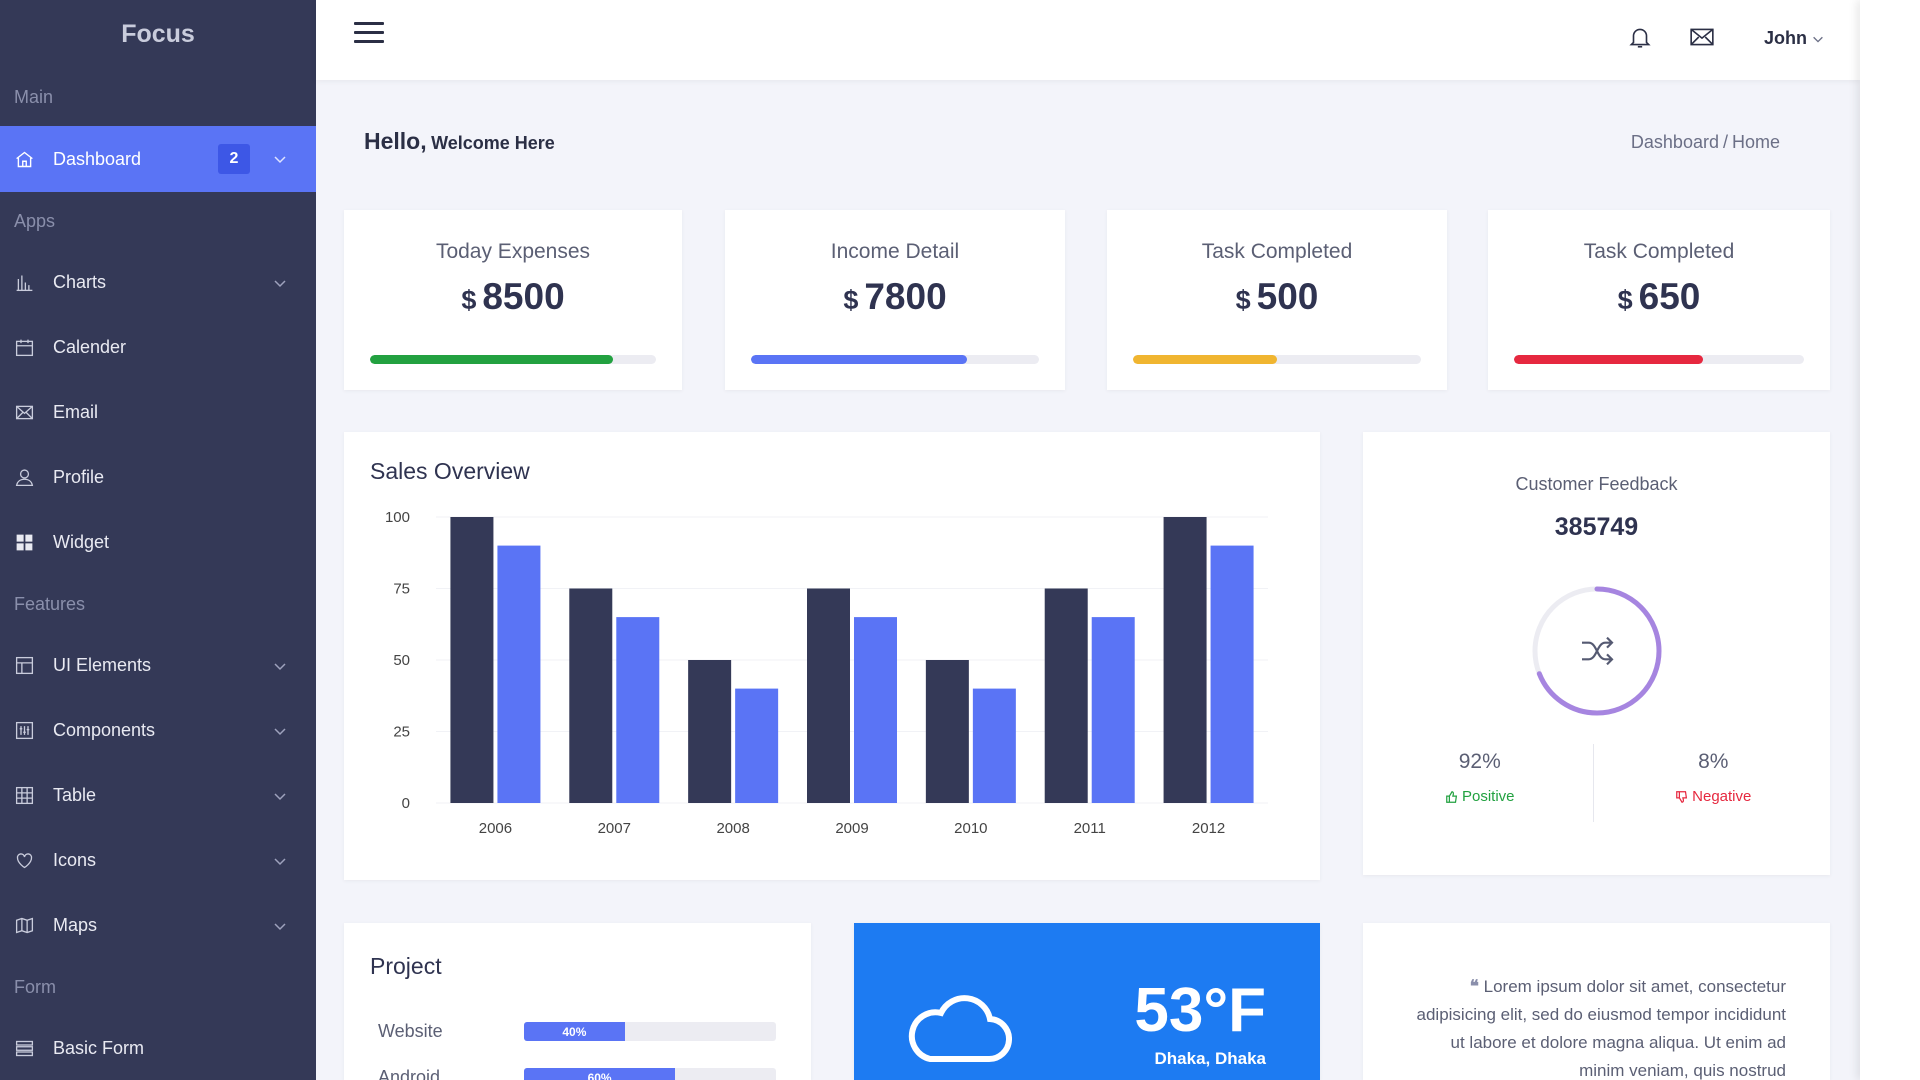 This screenshot has height=1080, width=1920. I want to click on thumbs-up-icon, so click(1452, 796).